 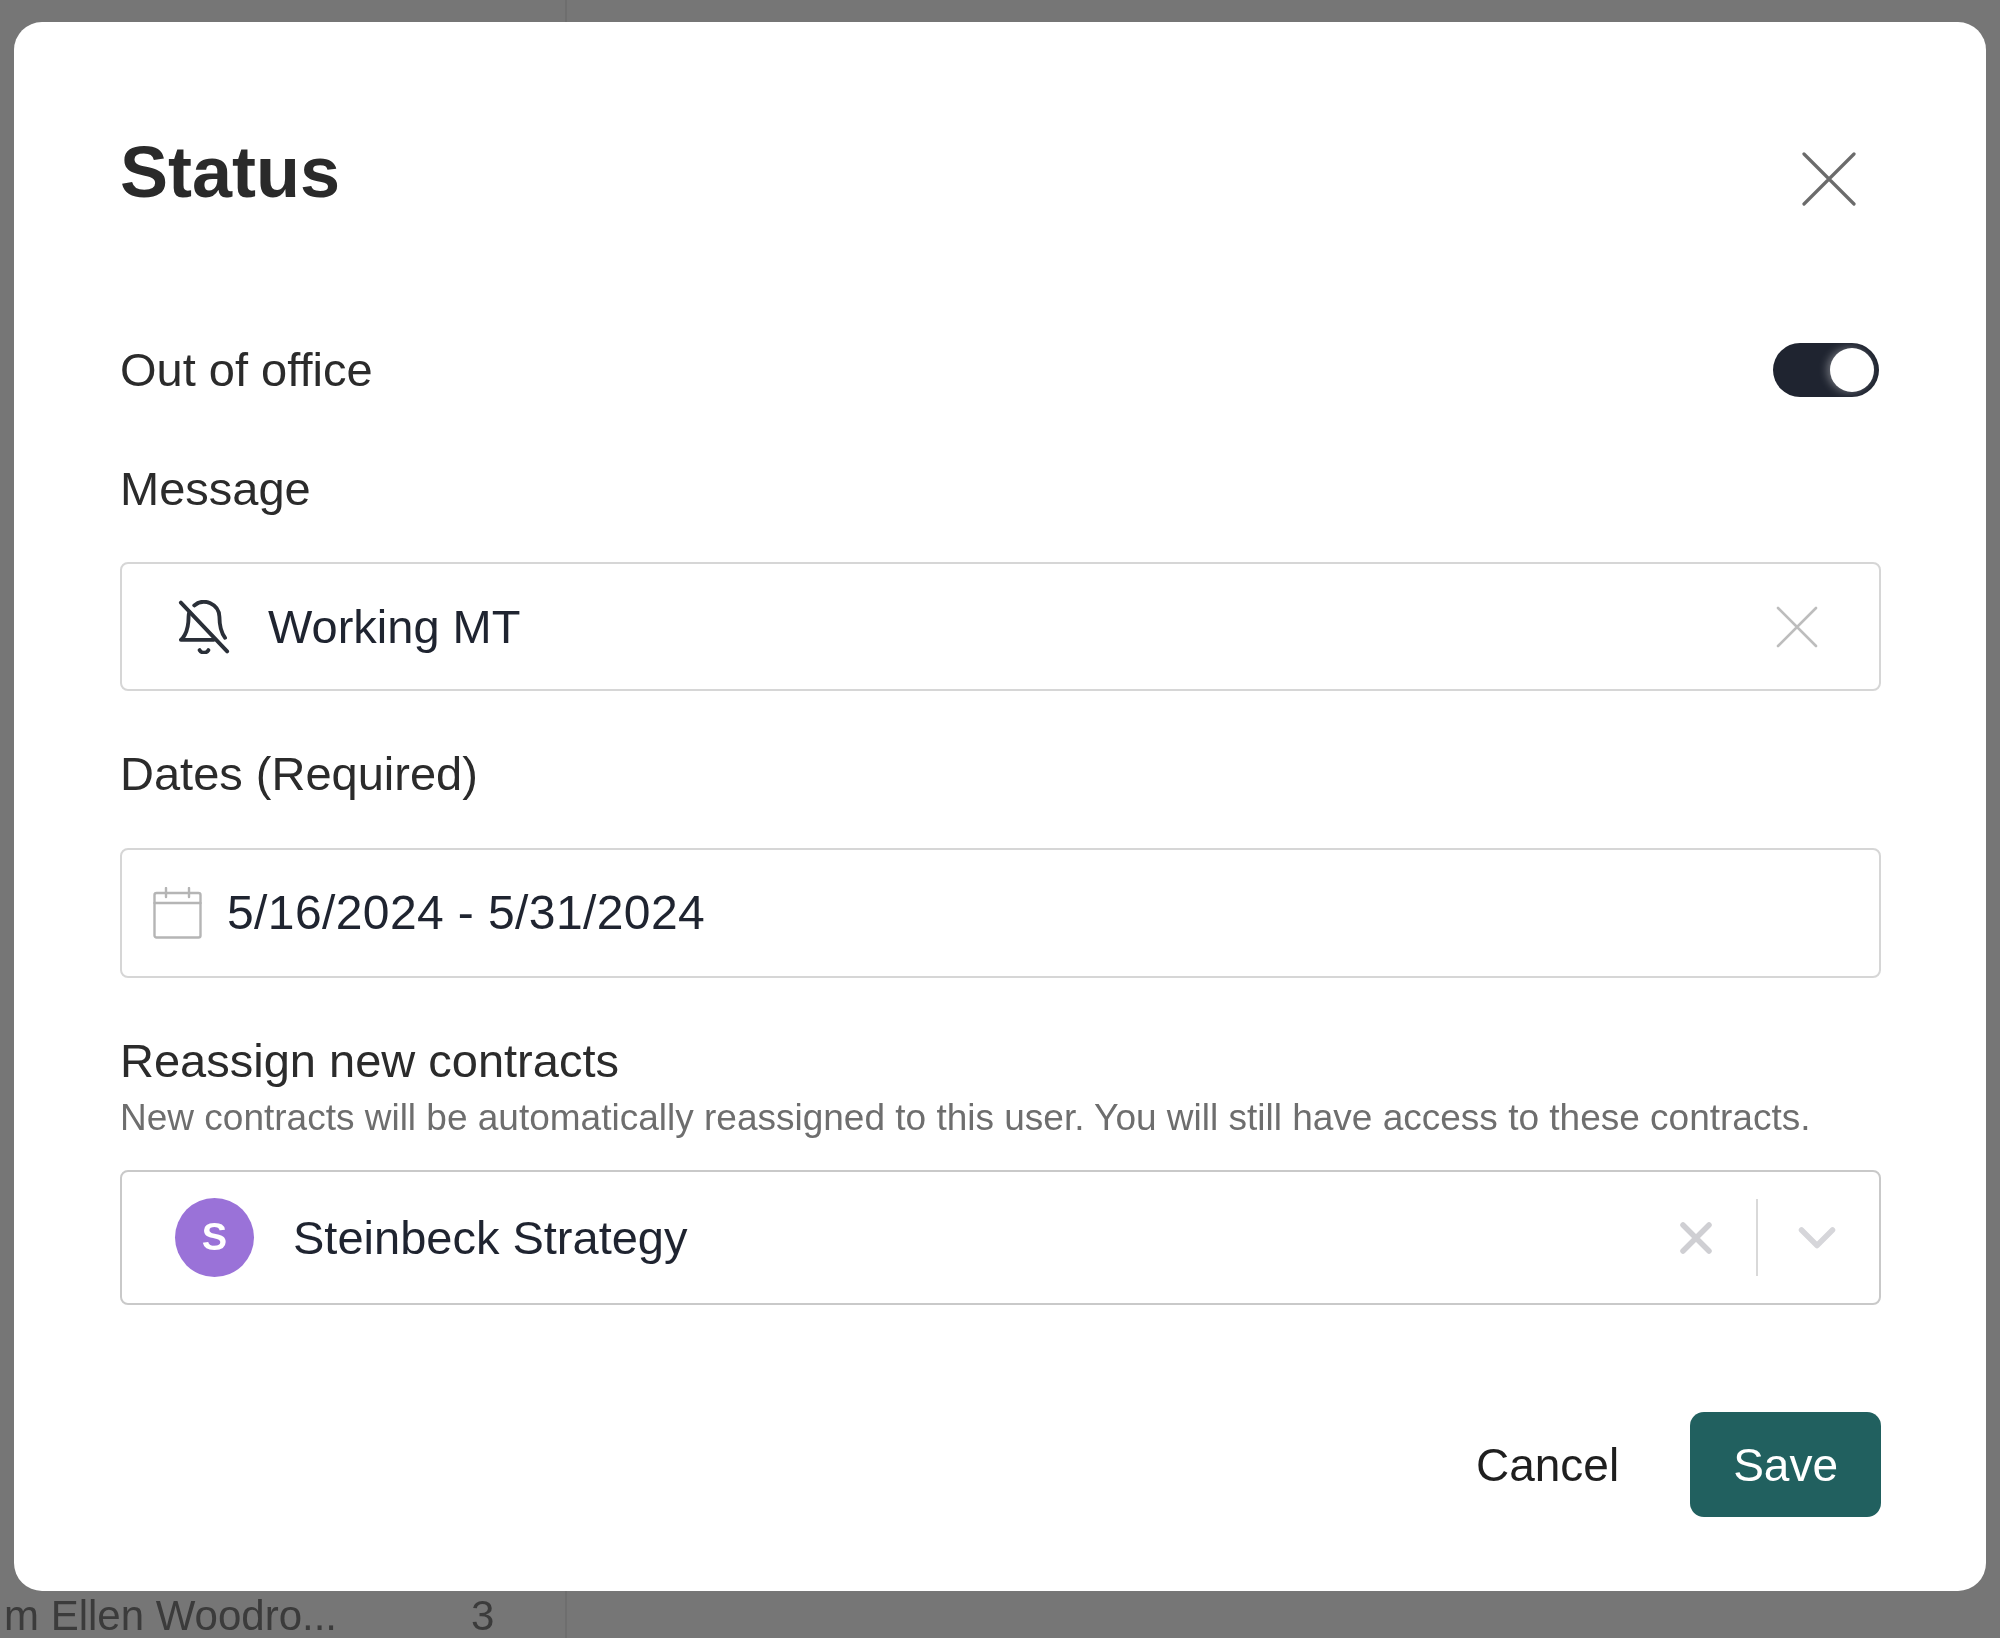 What do you see at coordinates (204, 626) in the screenshot?
I see `bell-off-icon` at bounding box center [204, 626].